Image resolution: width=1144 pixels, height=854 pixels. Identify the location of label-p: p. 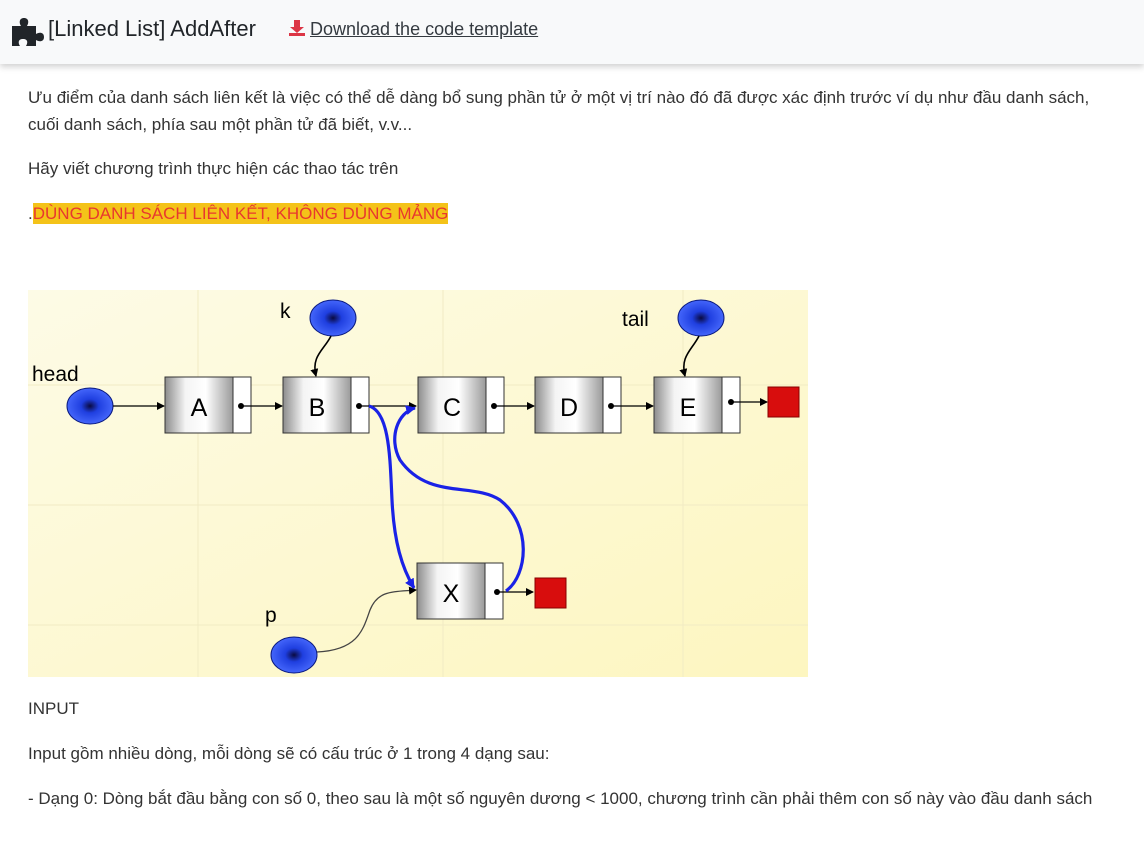
(271, 615).